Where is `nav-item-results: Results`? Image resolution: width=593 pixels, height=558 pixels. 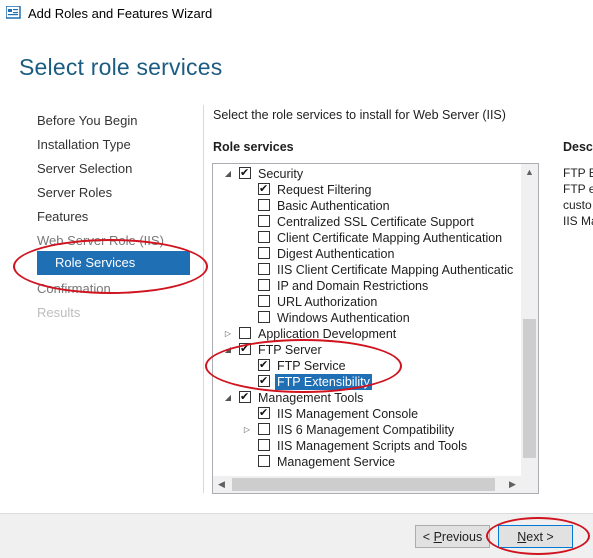
nav-item-results: Results is located at coordinates (59, 312).